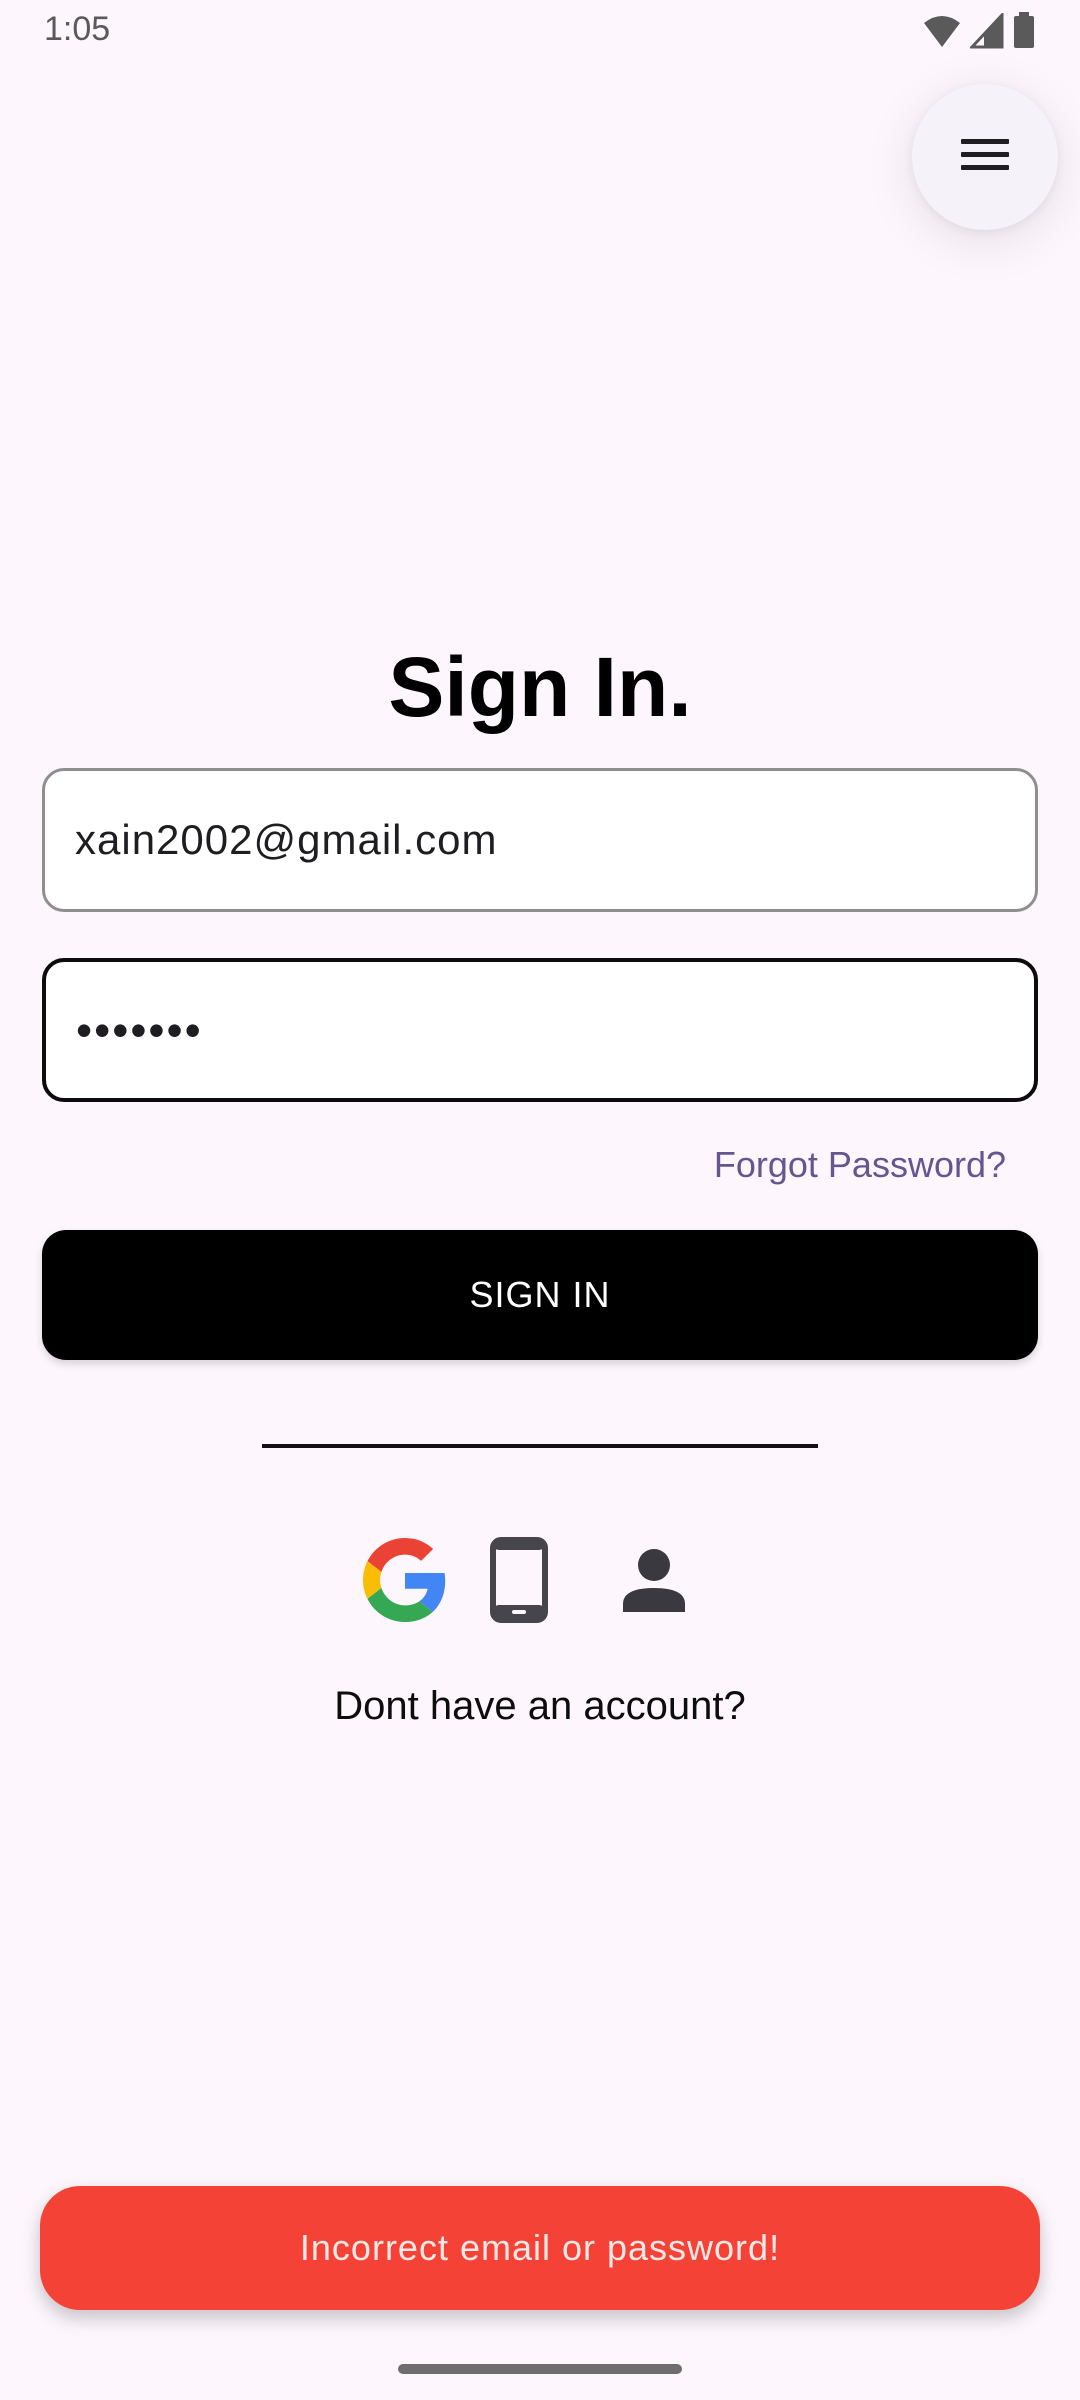 The image size is (1080, 2400). I want to click on status-time: 1:05, so click(77, 29).